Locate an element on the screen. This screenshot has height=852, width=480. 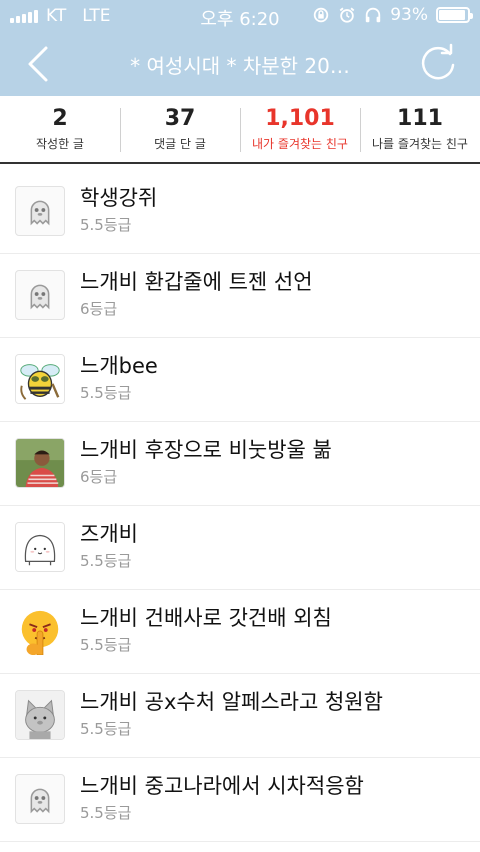
shush-emoji-icon is located at coordinates (40, 632).